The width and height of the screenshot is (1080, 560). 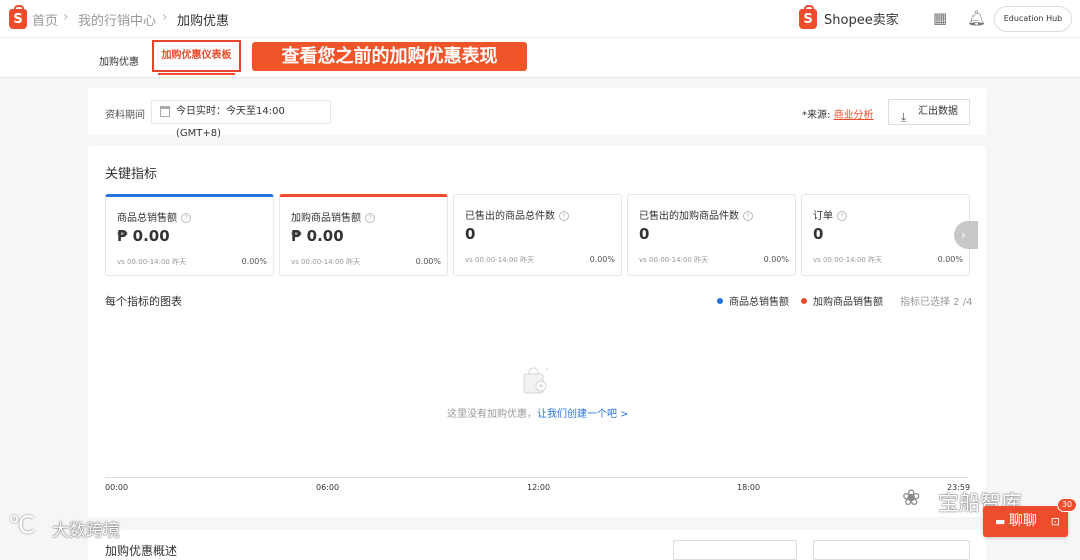 I want to click on tab-bar: 加购优惠 加购优惠仪表板, so click(x=540, y=58).